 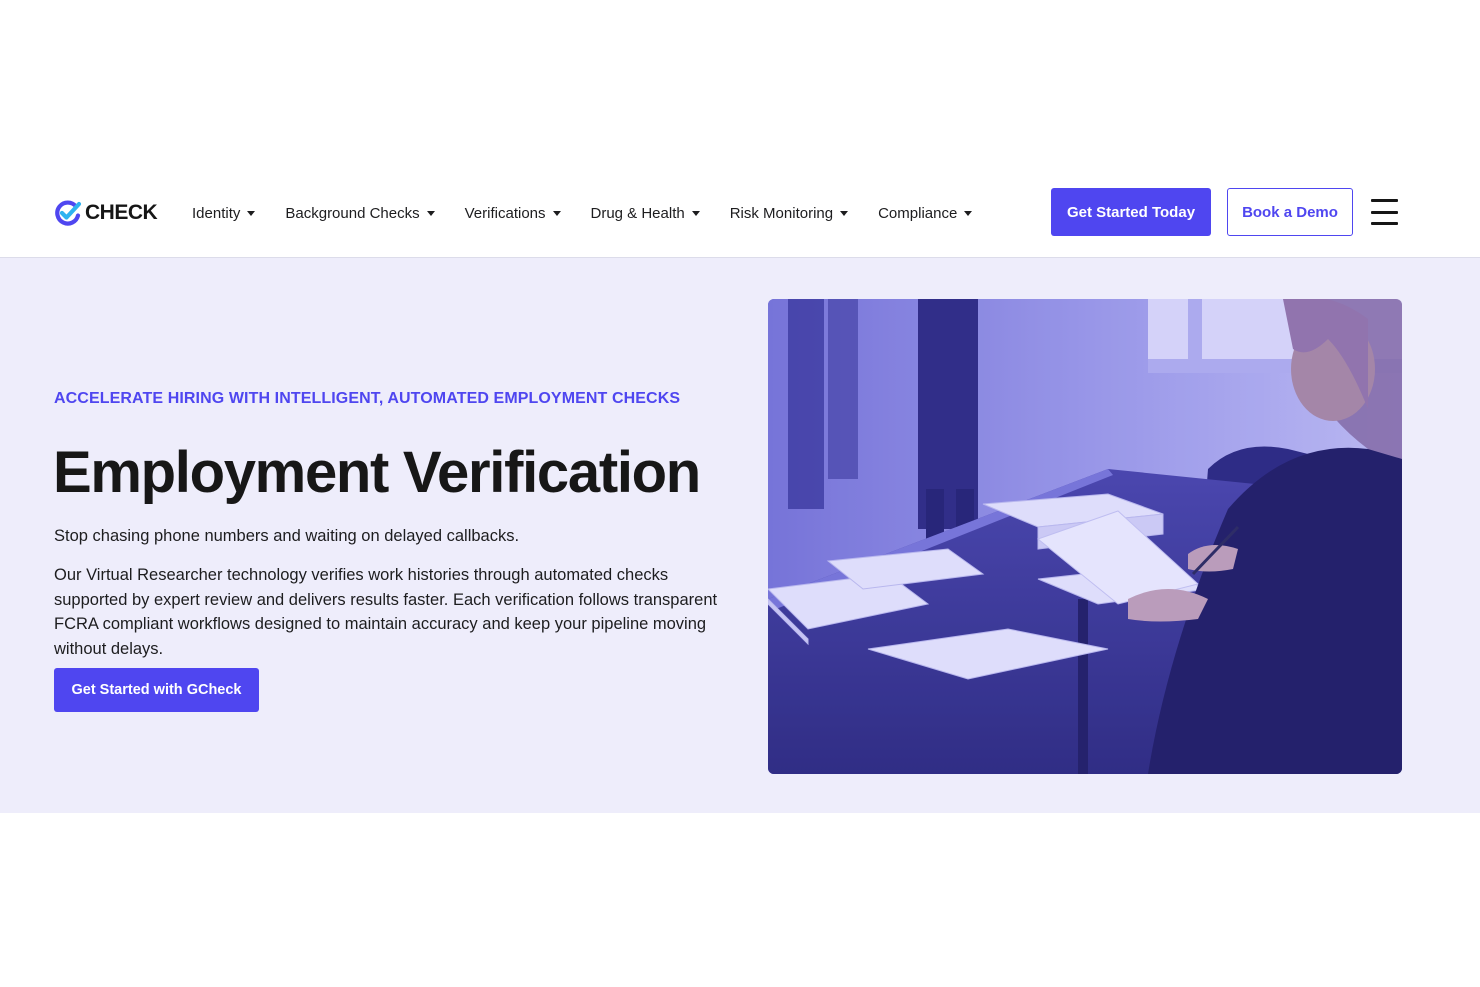 I want to click on nav-item-label: Drug & Health, so click(x=637, y=213).